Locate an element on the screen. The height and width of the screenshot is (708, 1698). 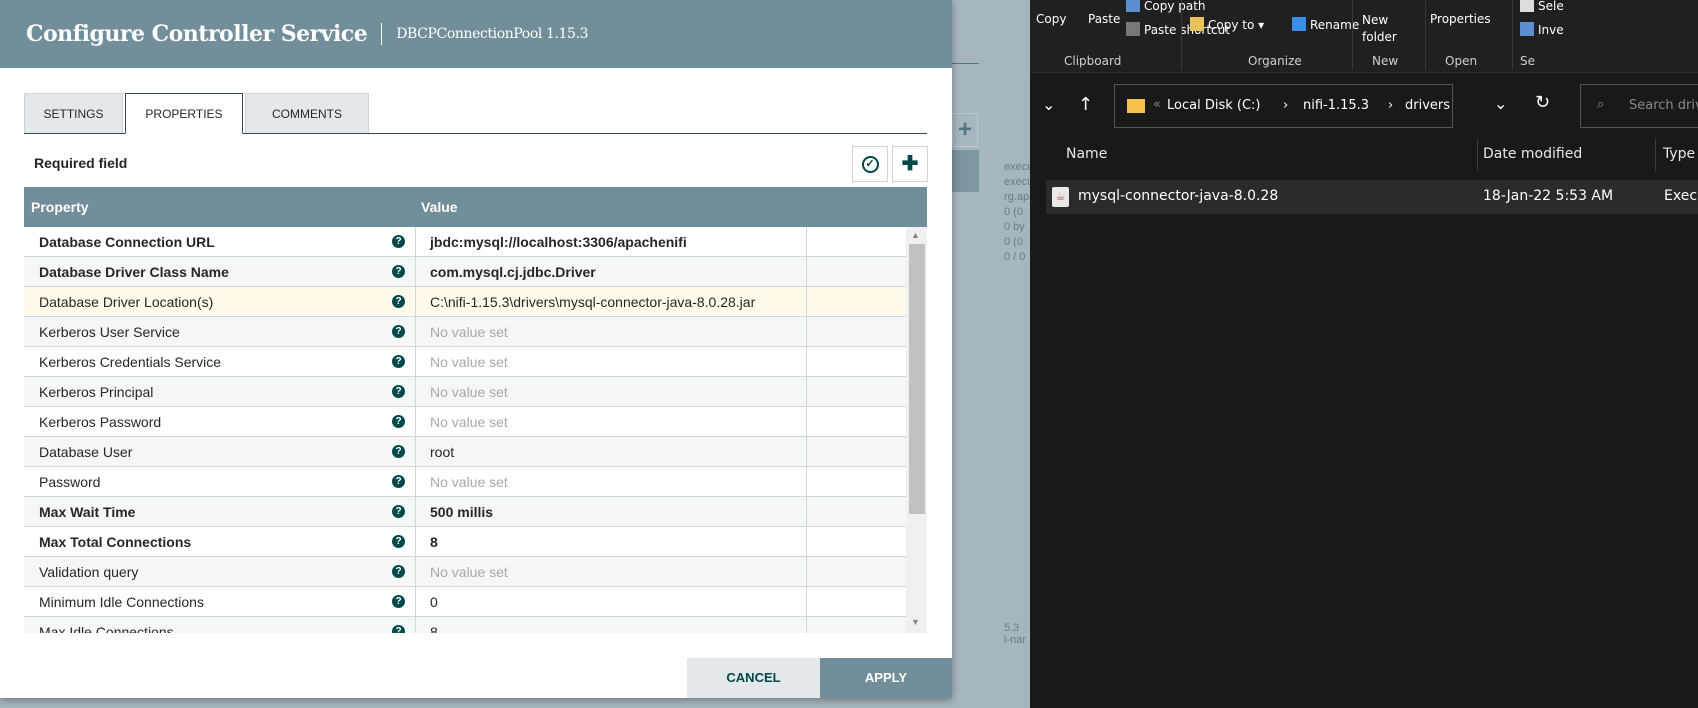
group-new: New is located at coordinates (1385, 61).